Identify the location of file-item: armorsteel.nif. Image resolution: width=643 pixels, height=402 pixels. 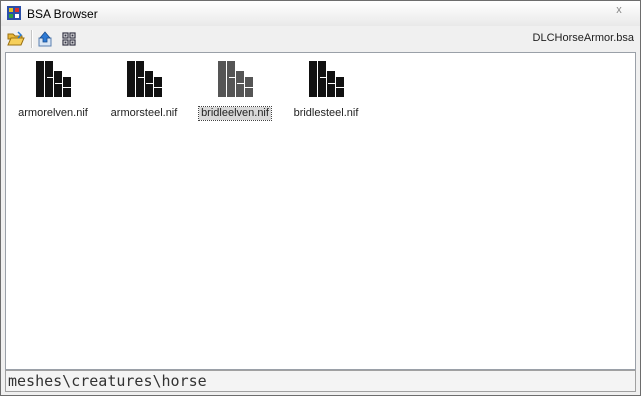
(144, 94).